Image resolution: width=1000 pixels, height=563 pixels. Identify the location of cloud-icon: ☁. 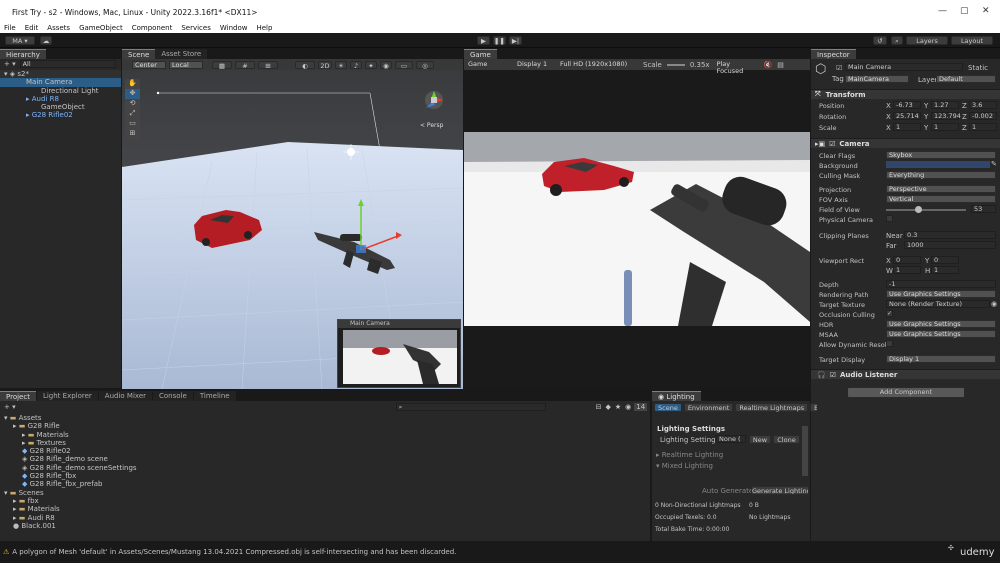
(46, 40).